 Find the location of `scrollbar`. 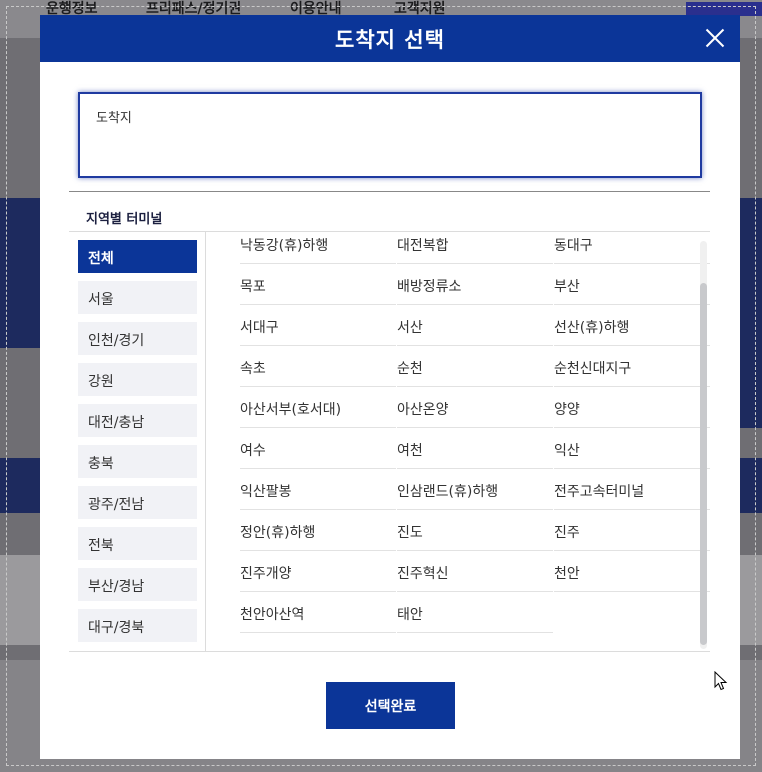

scrollbar is located at coordinates (703, 445).